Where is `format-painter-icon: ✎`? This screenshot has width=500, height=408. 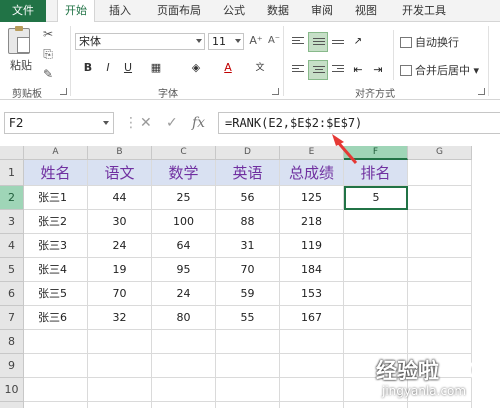
format-painter-icon: ✎ is located at coordinates (48, 74).